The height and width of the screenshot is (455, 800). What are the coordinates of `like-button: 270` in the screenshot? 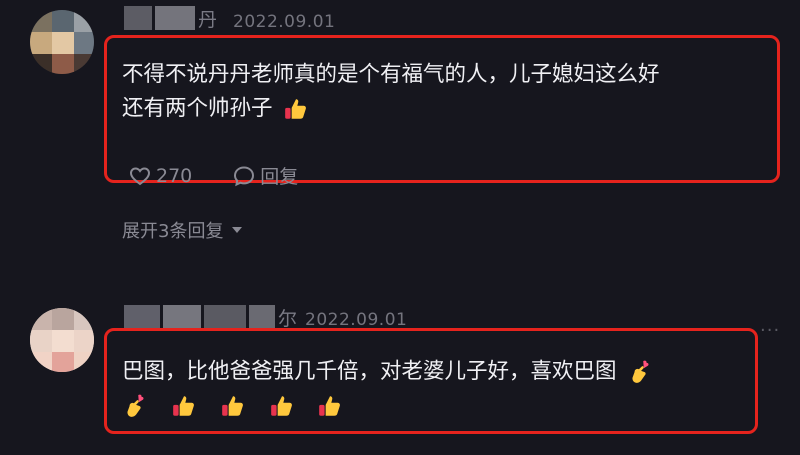 It's located at (160, 176).